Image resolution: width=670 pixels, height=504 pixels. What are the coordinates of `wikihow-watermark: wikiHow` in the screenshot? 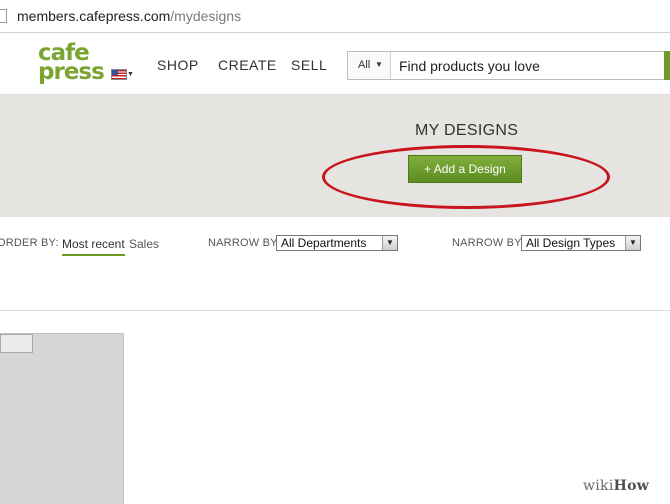 It's located at (616, 486).